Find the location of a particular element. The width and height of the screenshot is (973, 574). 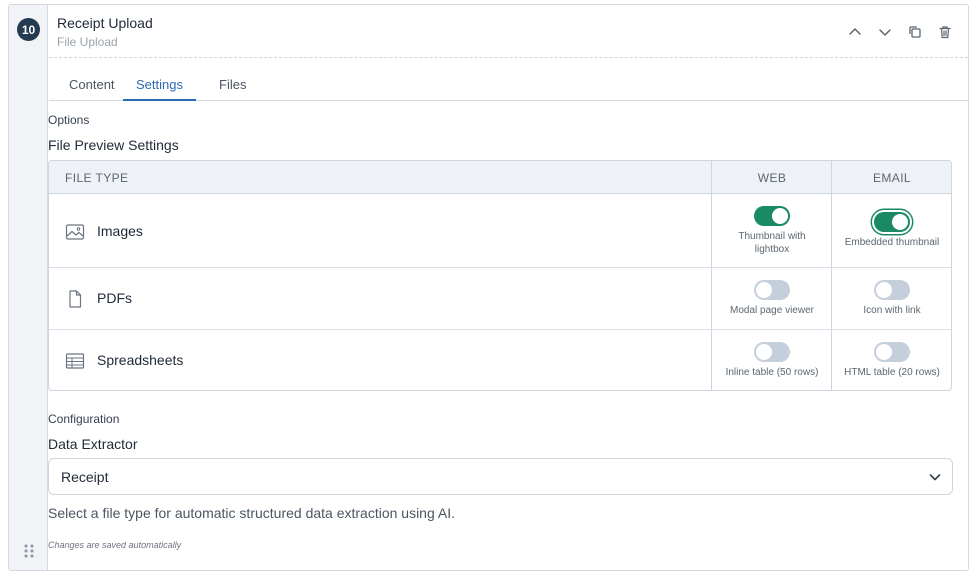

move-down-button is located at coordinates (885, 32).